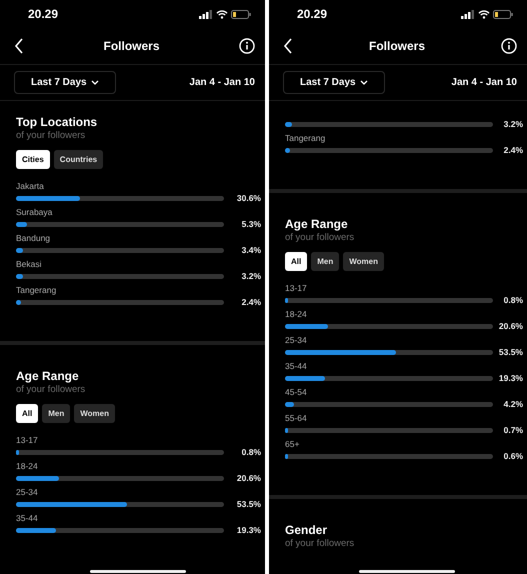 The width and height of the screenshot is (527, 574). I want to click on row-label: 45-54, so click(296, 392).